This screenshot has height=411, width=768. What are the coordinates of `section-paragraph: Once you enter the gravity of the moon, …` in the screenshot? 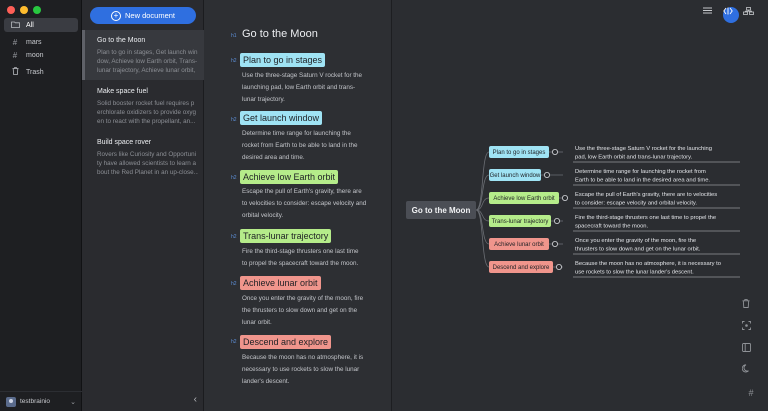 It's located at (307, 311).